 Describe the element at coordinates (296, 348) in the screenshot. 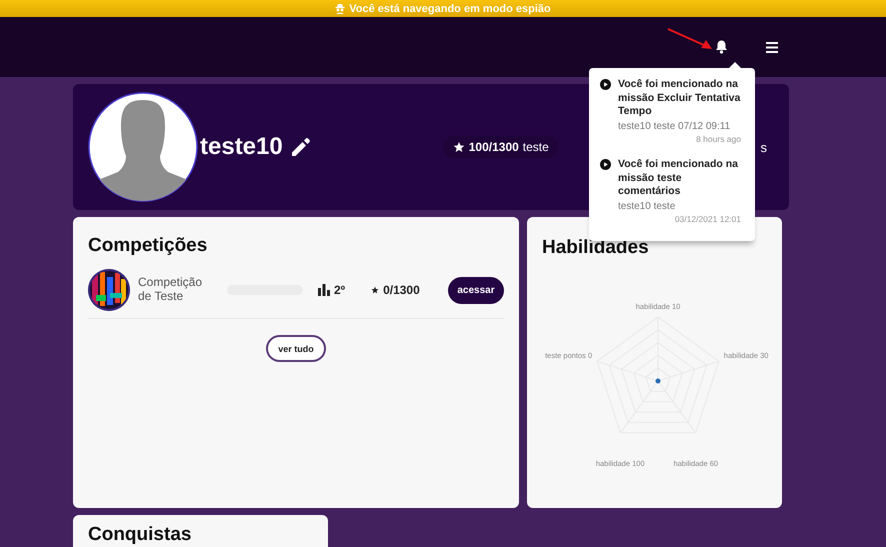

I see `see-all-button: ver tudo` at that location.